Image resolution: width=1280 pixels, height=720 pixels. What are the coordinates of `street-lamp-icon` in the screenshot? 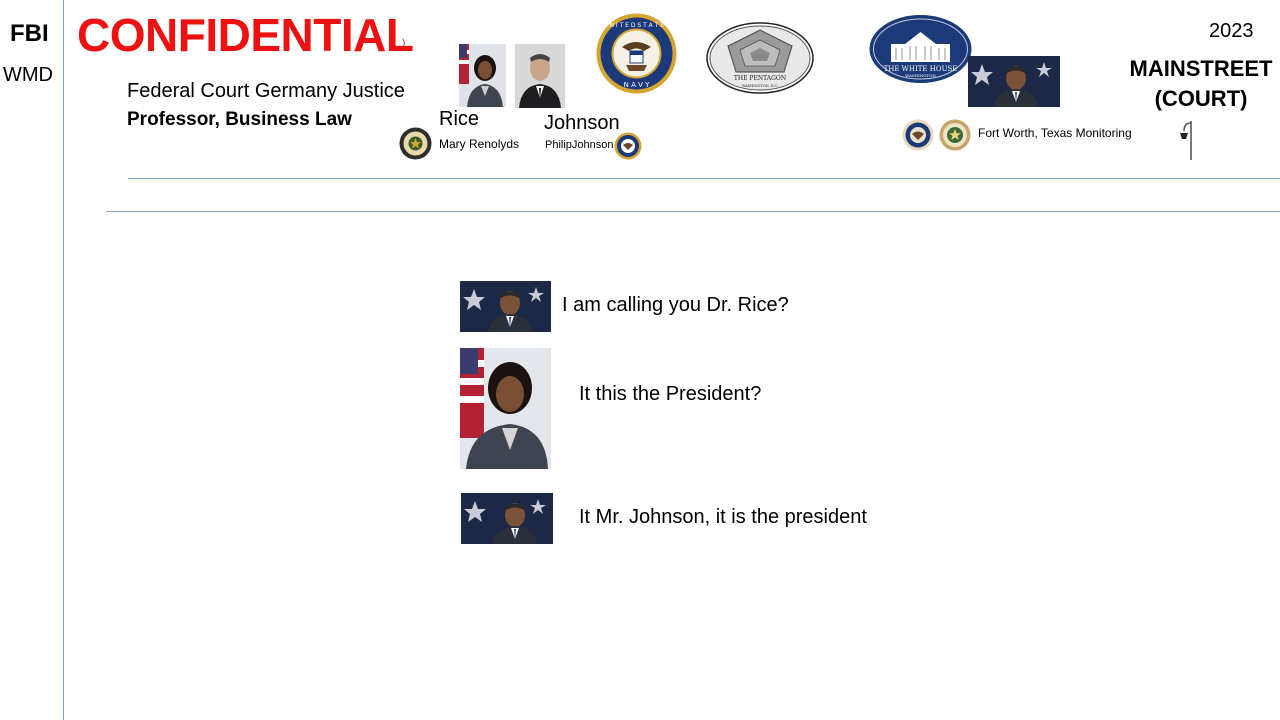 It's located at (1188, 140).